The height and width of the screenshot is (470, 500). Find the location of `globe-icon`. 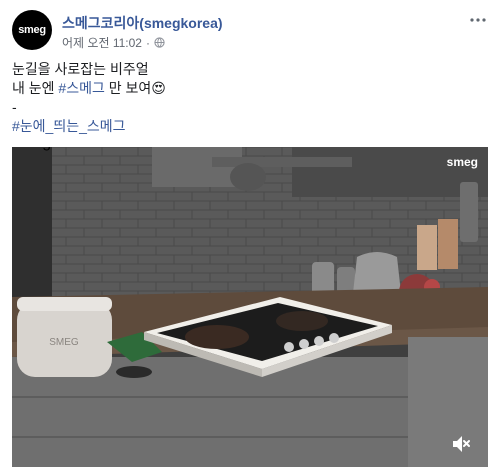

globe-icon is located at coordinates (159, 42).